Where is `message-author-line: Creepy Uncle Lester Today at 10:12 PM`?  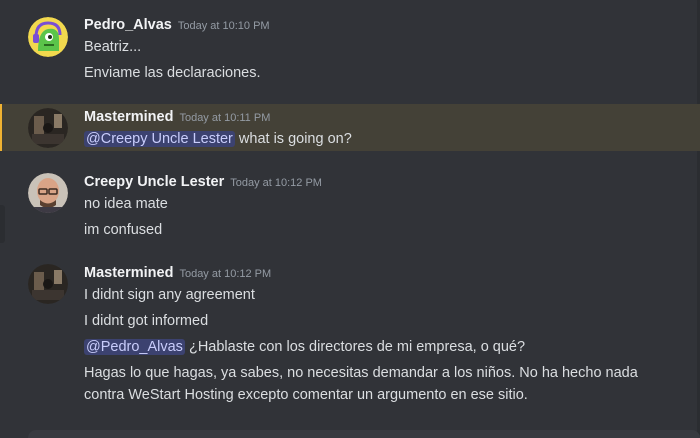 message-author-line: Creepy Uncle Lester Today at 10:12 PM is located at coordinates (203, 182).